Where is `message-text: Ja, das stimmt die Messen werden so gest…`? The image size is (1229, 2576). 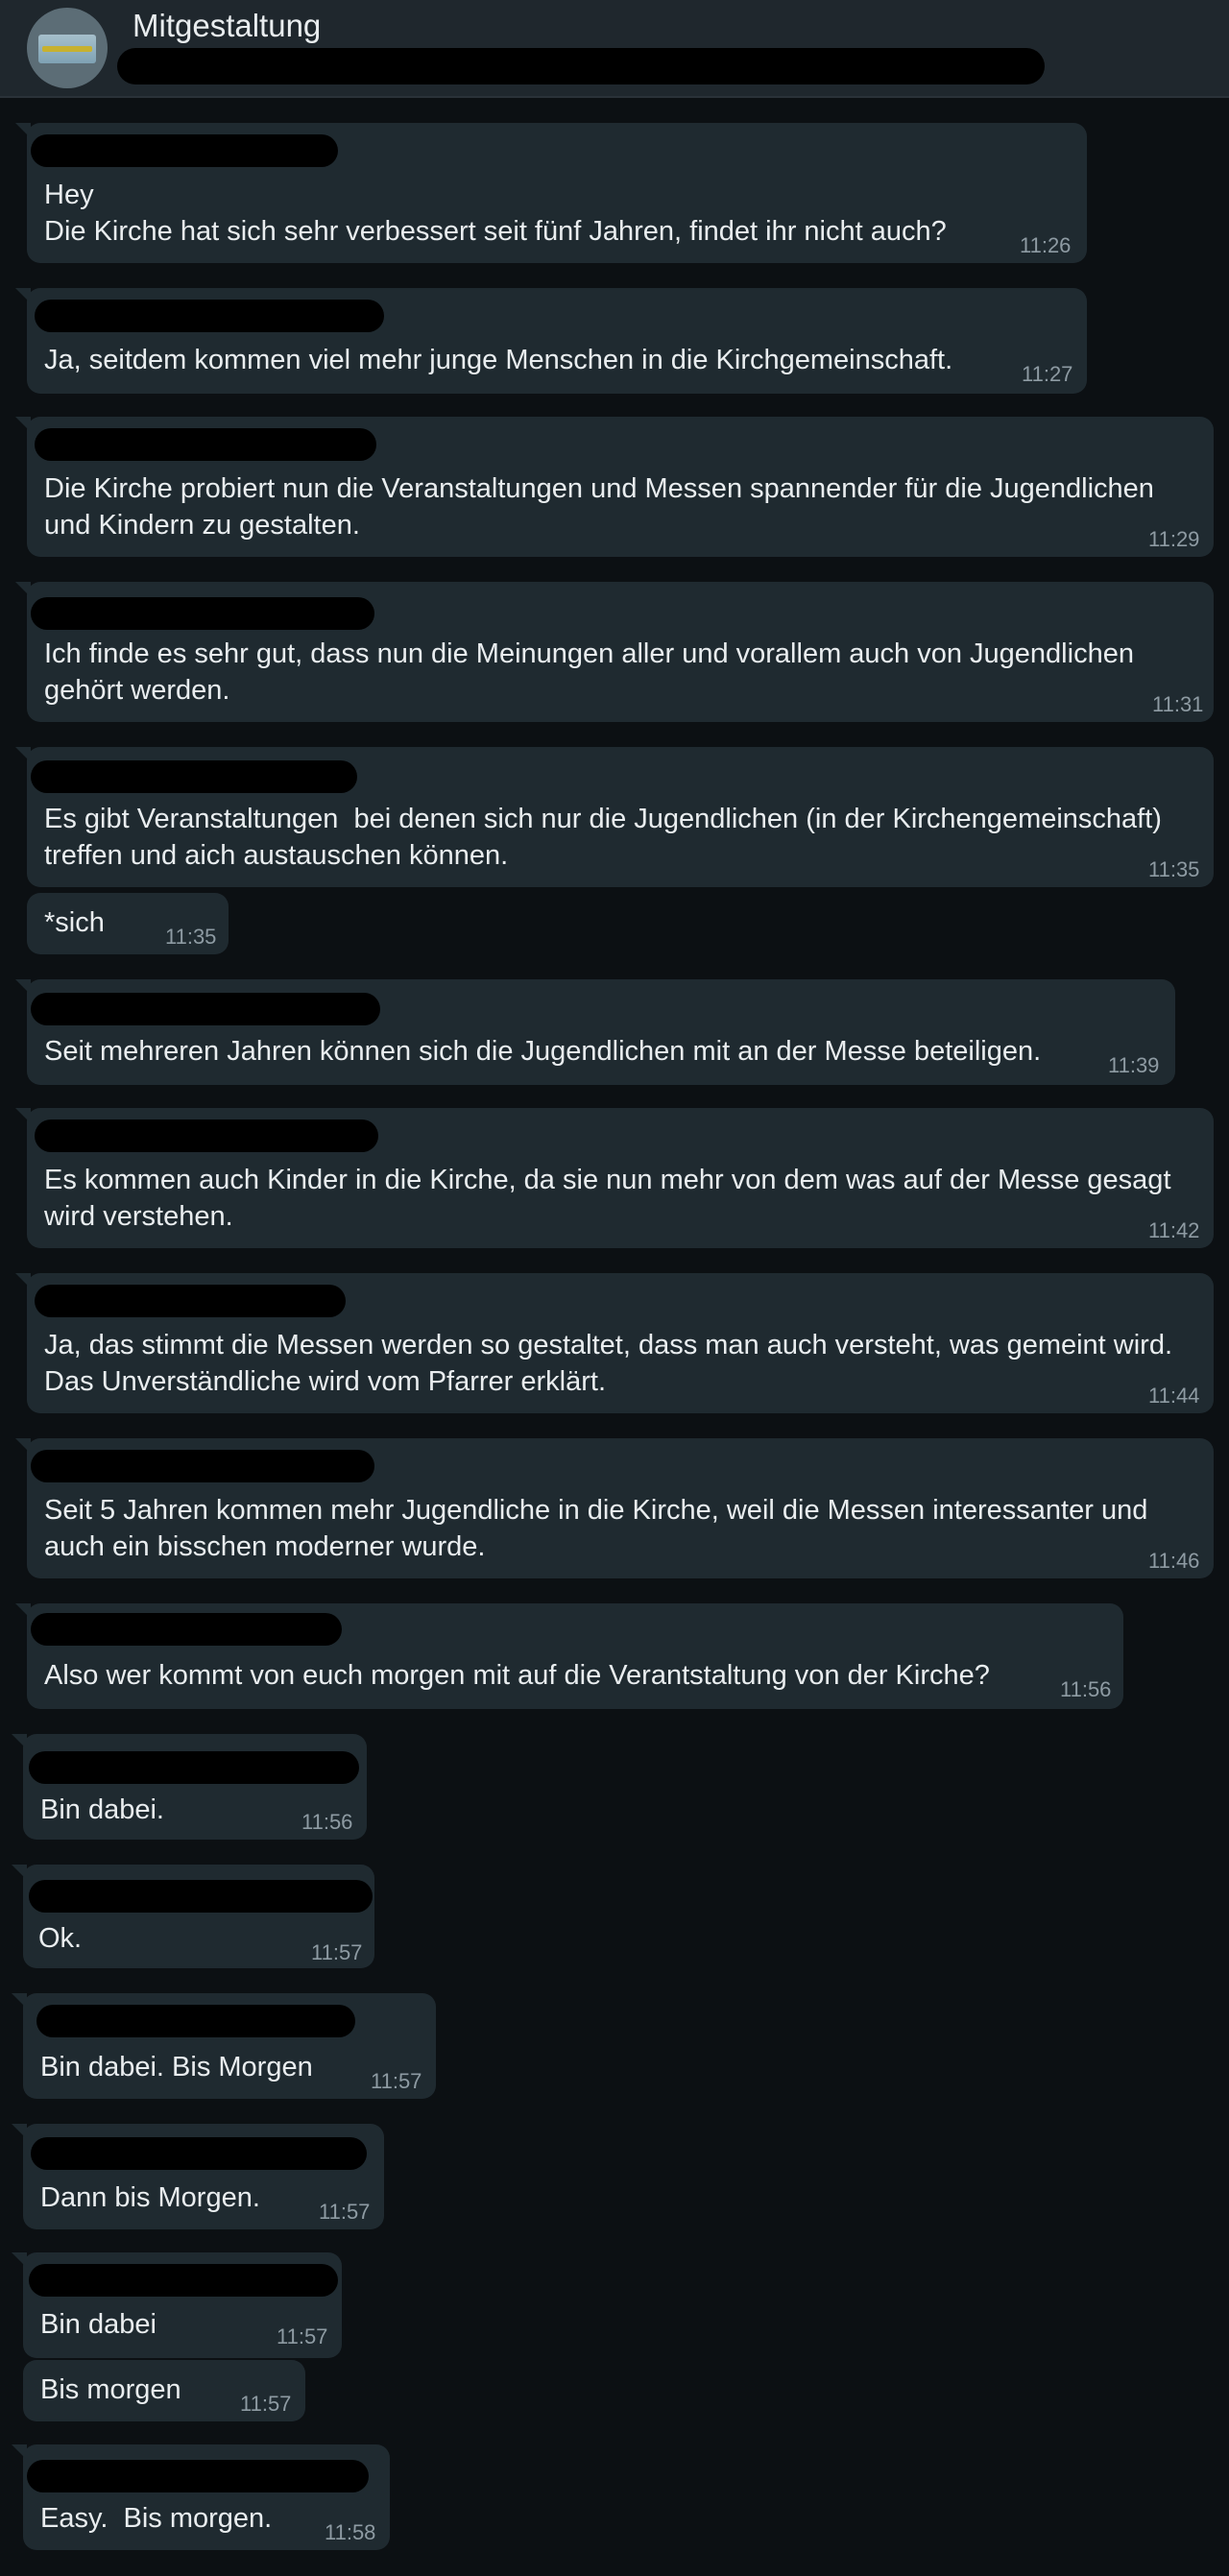 message-text: Ja, das stimmt die Messen werden so gest… is located at coordinates (608, 1363).